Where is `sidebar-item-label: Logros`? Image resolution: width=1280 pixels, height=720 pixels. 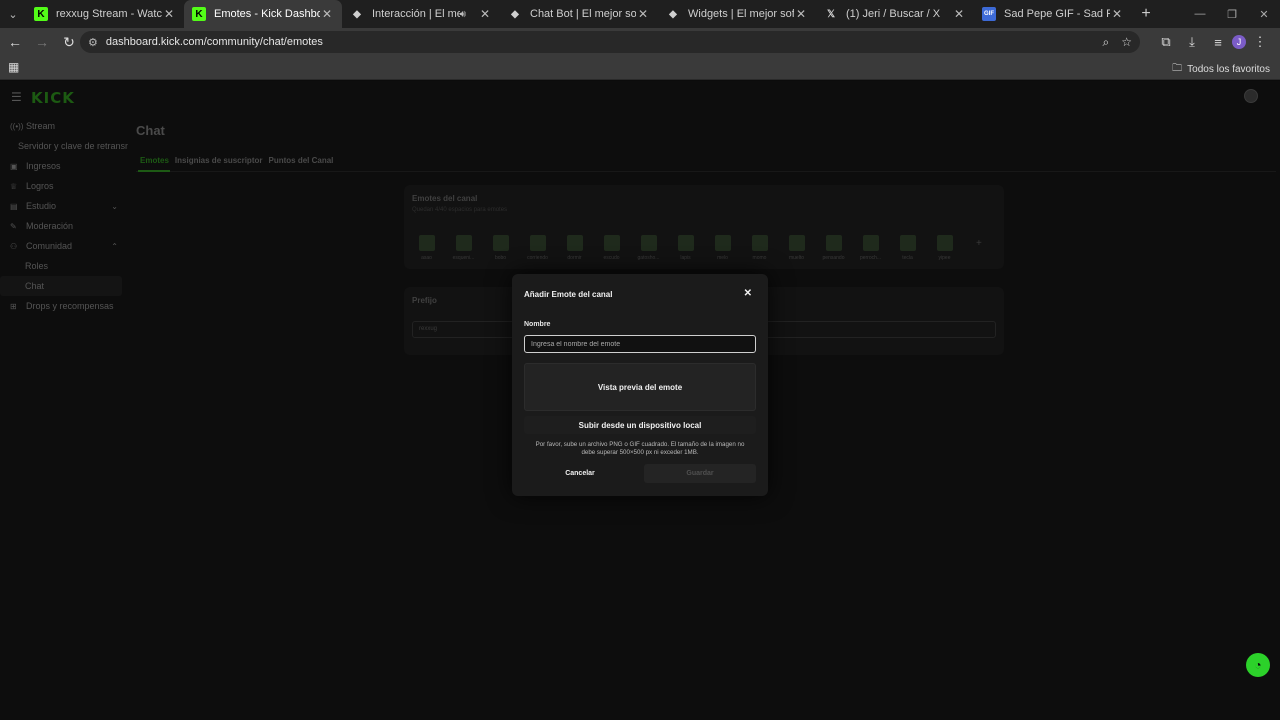
sidebar-item-label: Logros is located at coordinates (40, 186).